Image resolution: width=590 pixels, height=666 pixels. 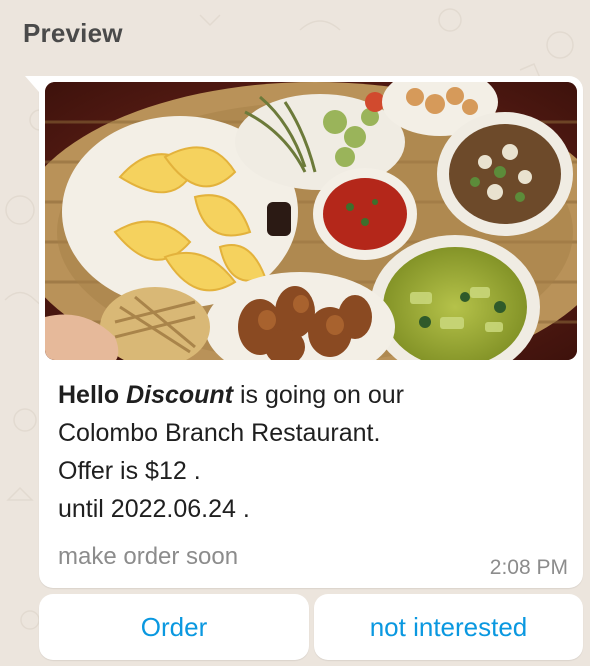 I want to click on message-timestamp: 2:08 PM, so click(x=528, y=567).